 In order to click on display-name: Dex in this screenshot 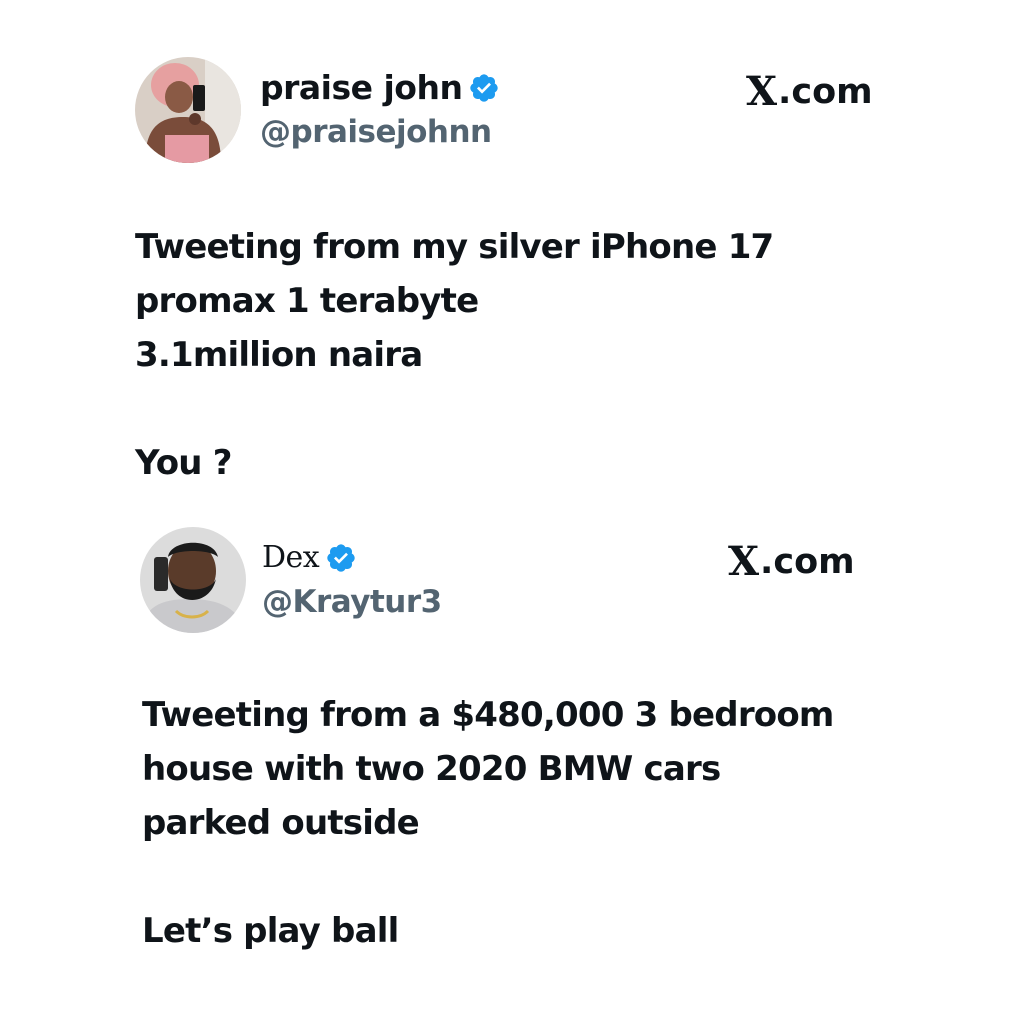, I will do `click(291, 557)`.